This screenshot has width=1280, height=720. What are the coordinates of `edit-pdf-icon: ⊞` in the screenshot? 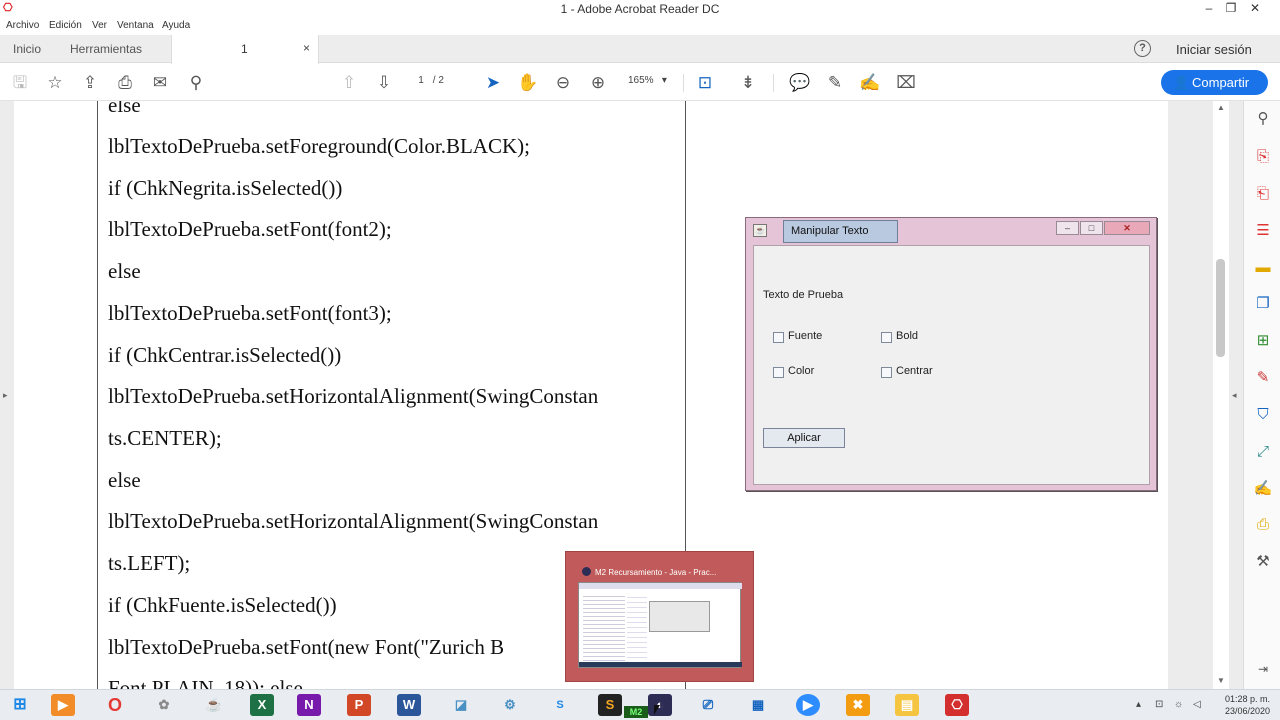 It's located at (1263, 341).